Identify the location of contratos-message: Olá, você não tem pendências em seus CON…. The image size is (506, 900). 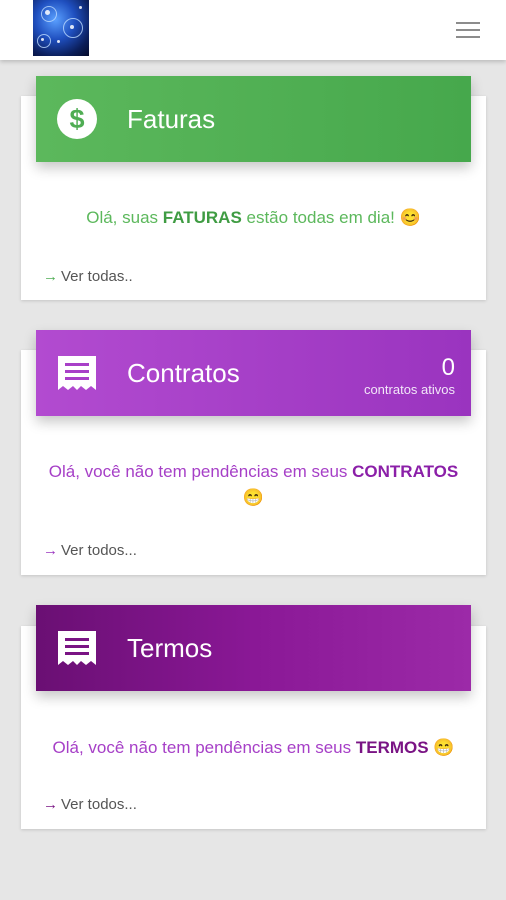
(253, 484).